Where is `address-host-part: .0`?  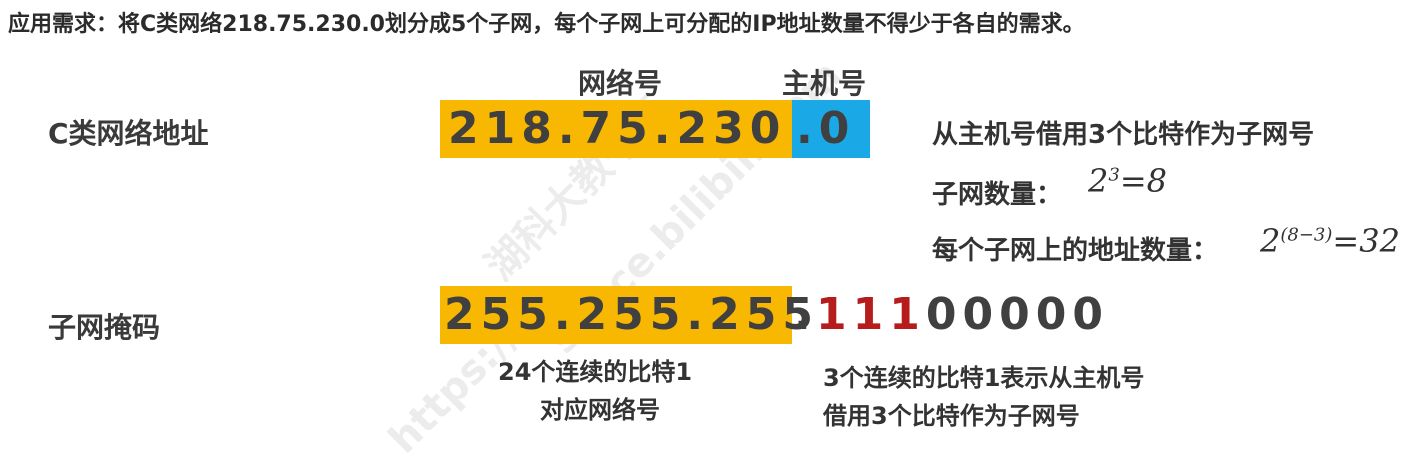 address-host-part: .0 is located at coordinates (826, 128).